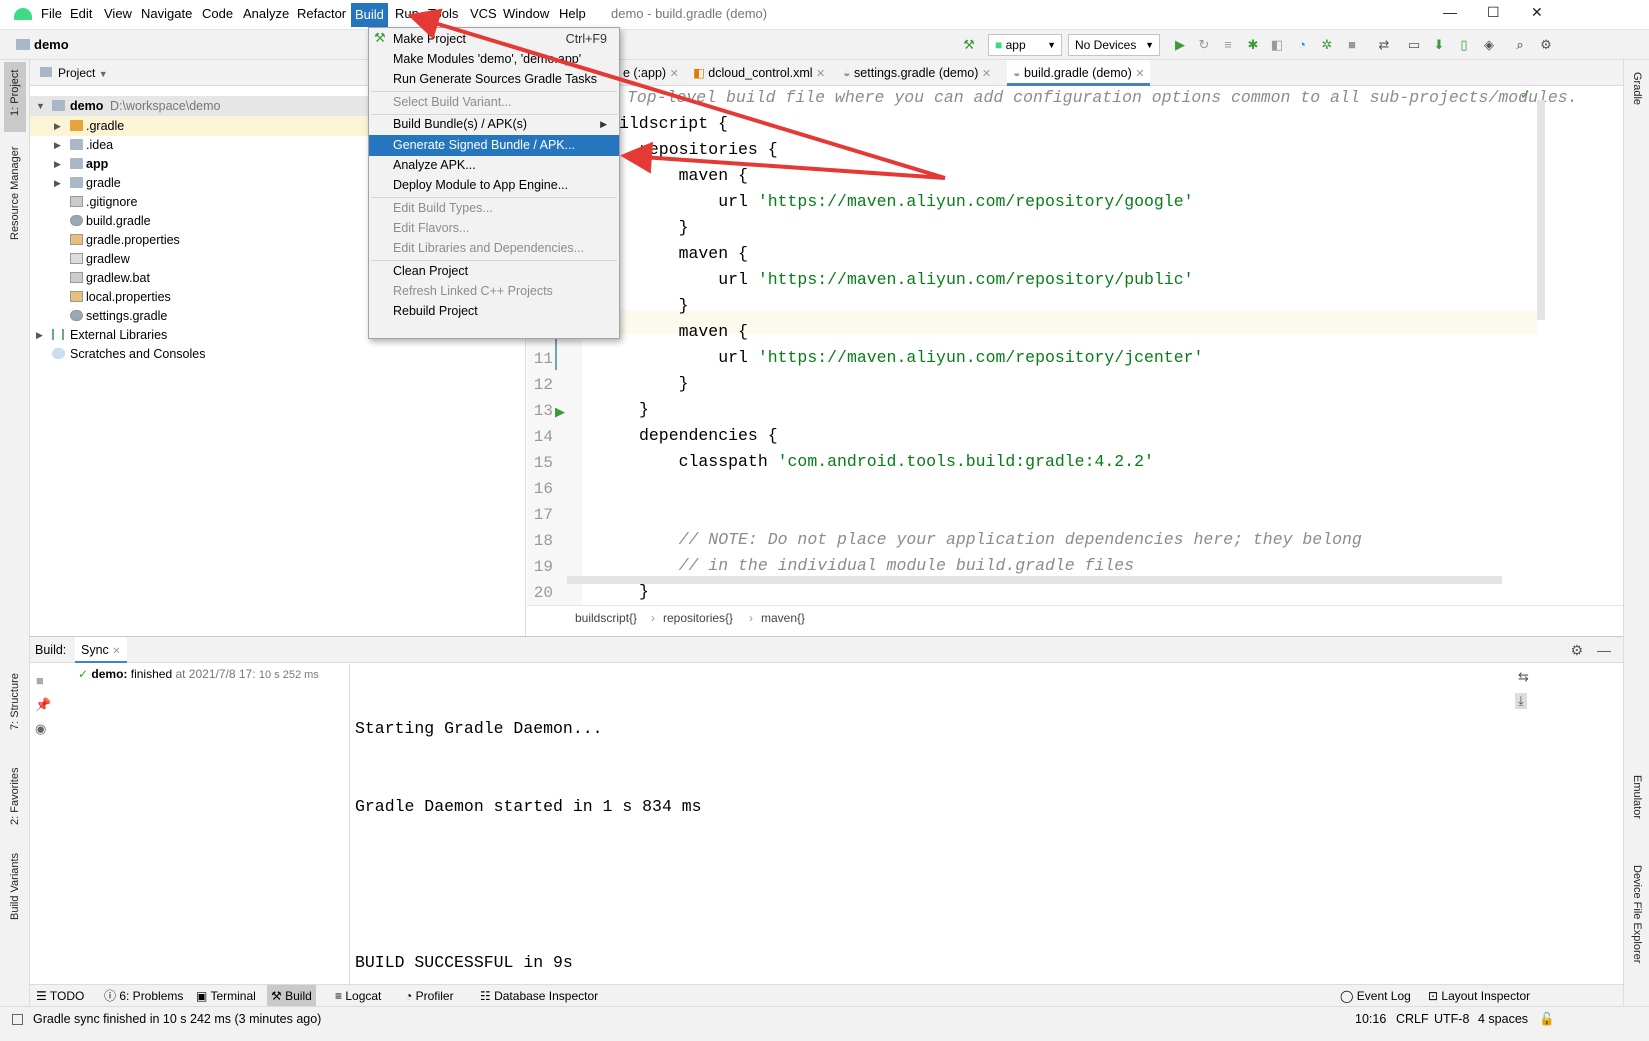 Image resolution: width=1649 pixels, height=1041 pixels. I want to click on breadcrumb-buildscript: buildscript{}, so click(606, 618).